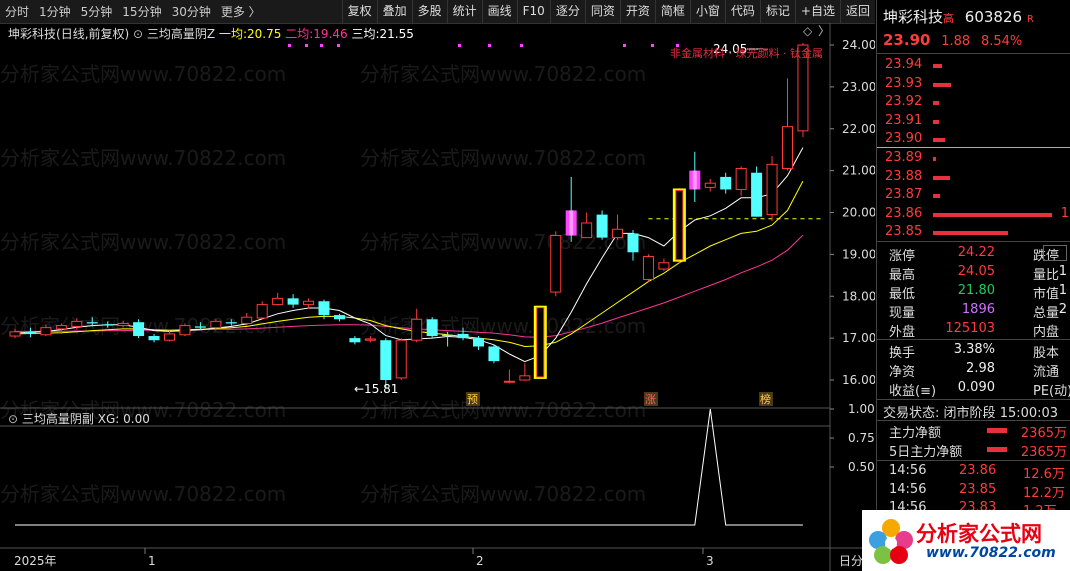 This screenshot has height=571, width=1070. Describe the element at coordinates (902, 332) in the screenshot. I see `stat-label: 外盘` at that location.